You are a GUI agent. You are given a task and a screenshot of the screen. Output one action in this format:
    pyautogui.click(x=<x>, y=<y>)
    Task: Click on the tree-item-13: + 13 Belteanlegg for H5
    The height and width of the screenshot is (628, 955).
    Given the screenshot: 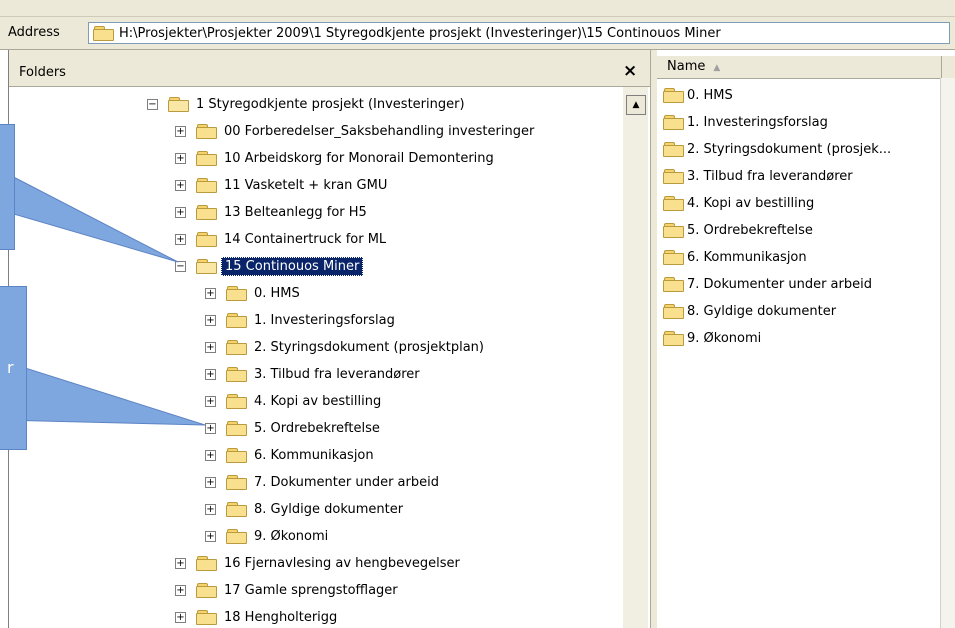 What is the action you would take?
    pyautogui.click(x=271, y=212)
    